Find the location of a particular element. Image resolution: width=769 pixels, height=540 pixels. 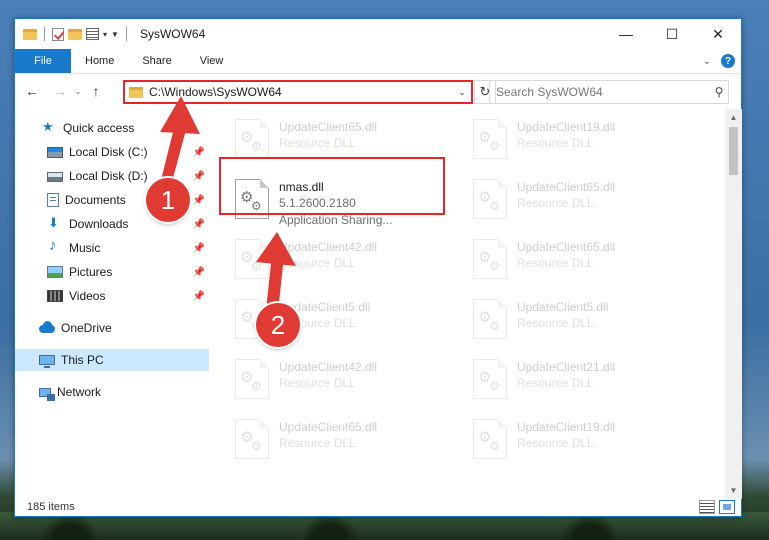

tab-home: Home is located at coordinates (99, 61).